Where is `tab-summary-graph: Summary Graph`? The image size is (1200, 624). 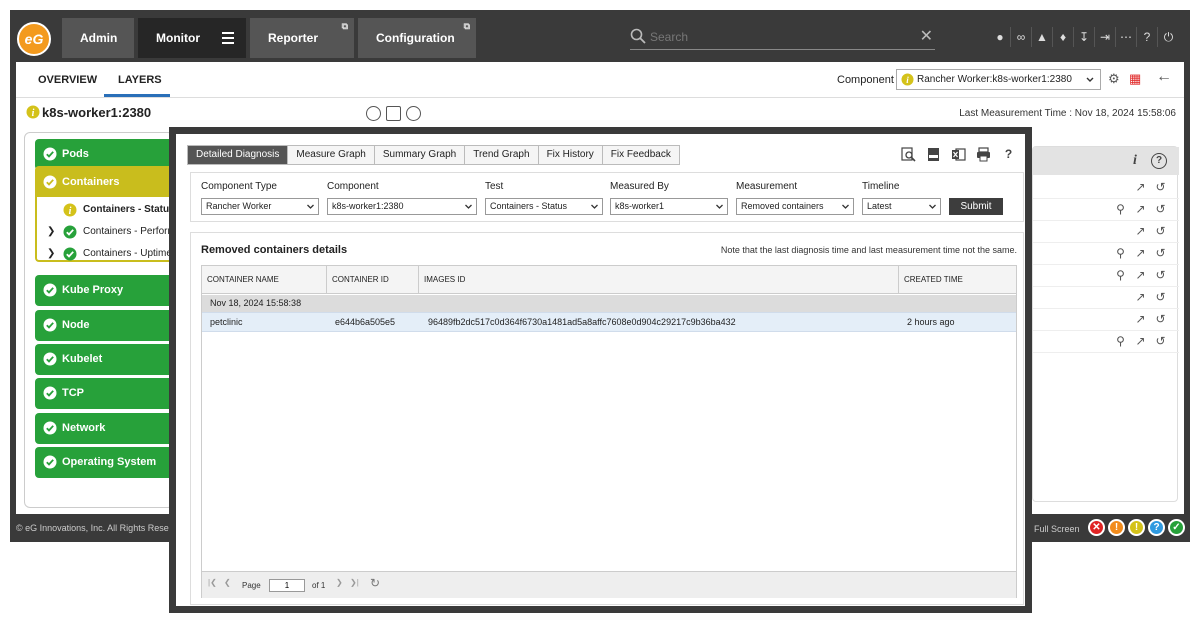 tab-summary-graph: Summary Graph is located at coordinates (420, 155).